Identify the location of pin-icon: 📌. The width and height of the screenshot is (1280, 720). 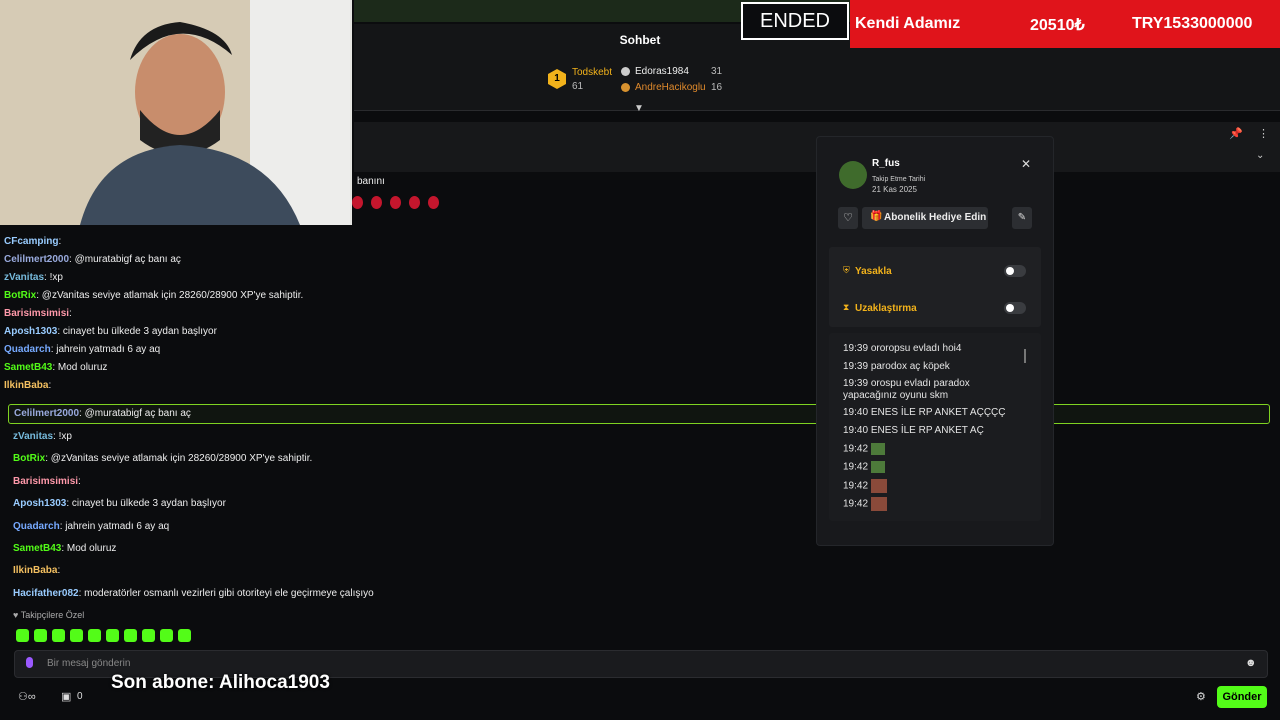
(1236, 133).